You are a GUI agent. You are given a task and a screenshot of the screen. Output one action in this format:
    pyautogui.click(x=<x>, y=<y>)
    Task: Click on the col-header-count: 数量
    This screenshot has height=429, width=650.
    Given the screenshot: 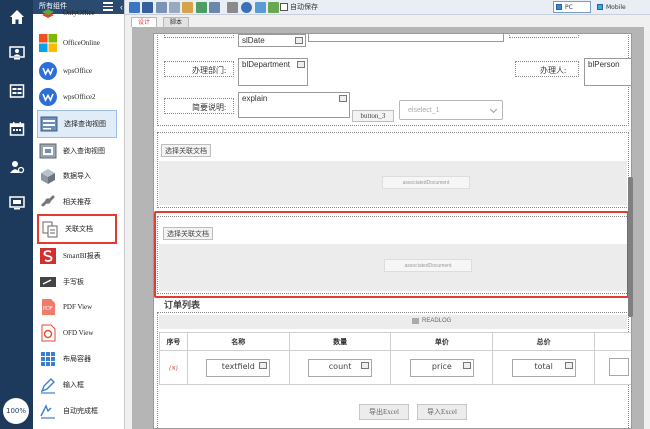 What is the action you would take?
    pyautogui.click(x=340, y=341)
    